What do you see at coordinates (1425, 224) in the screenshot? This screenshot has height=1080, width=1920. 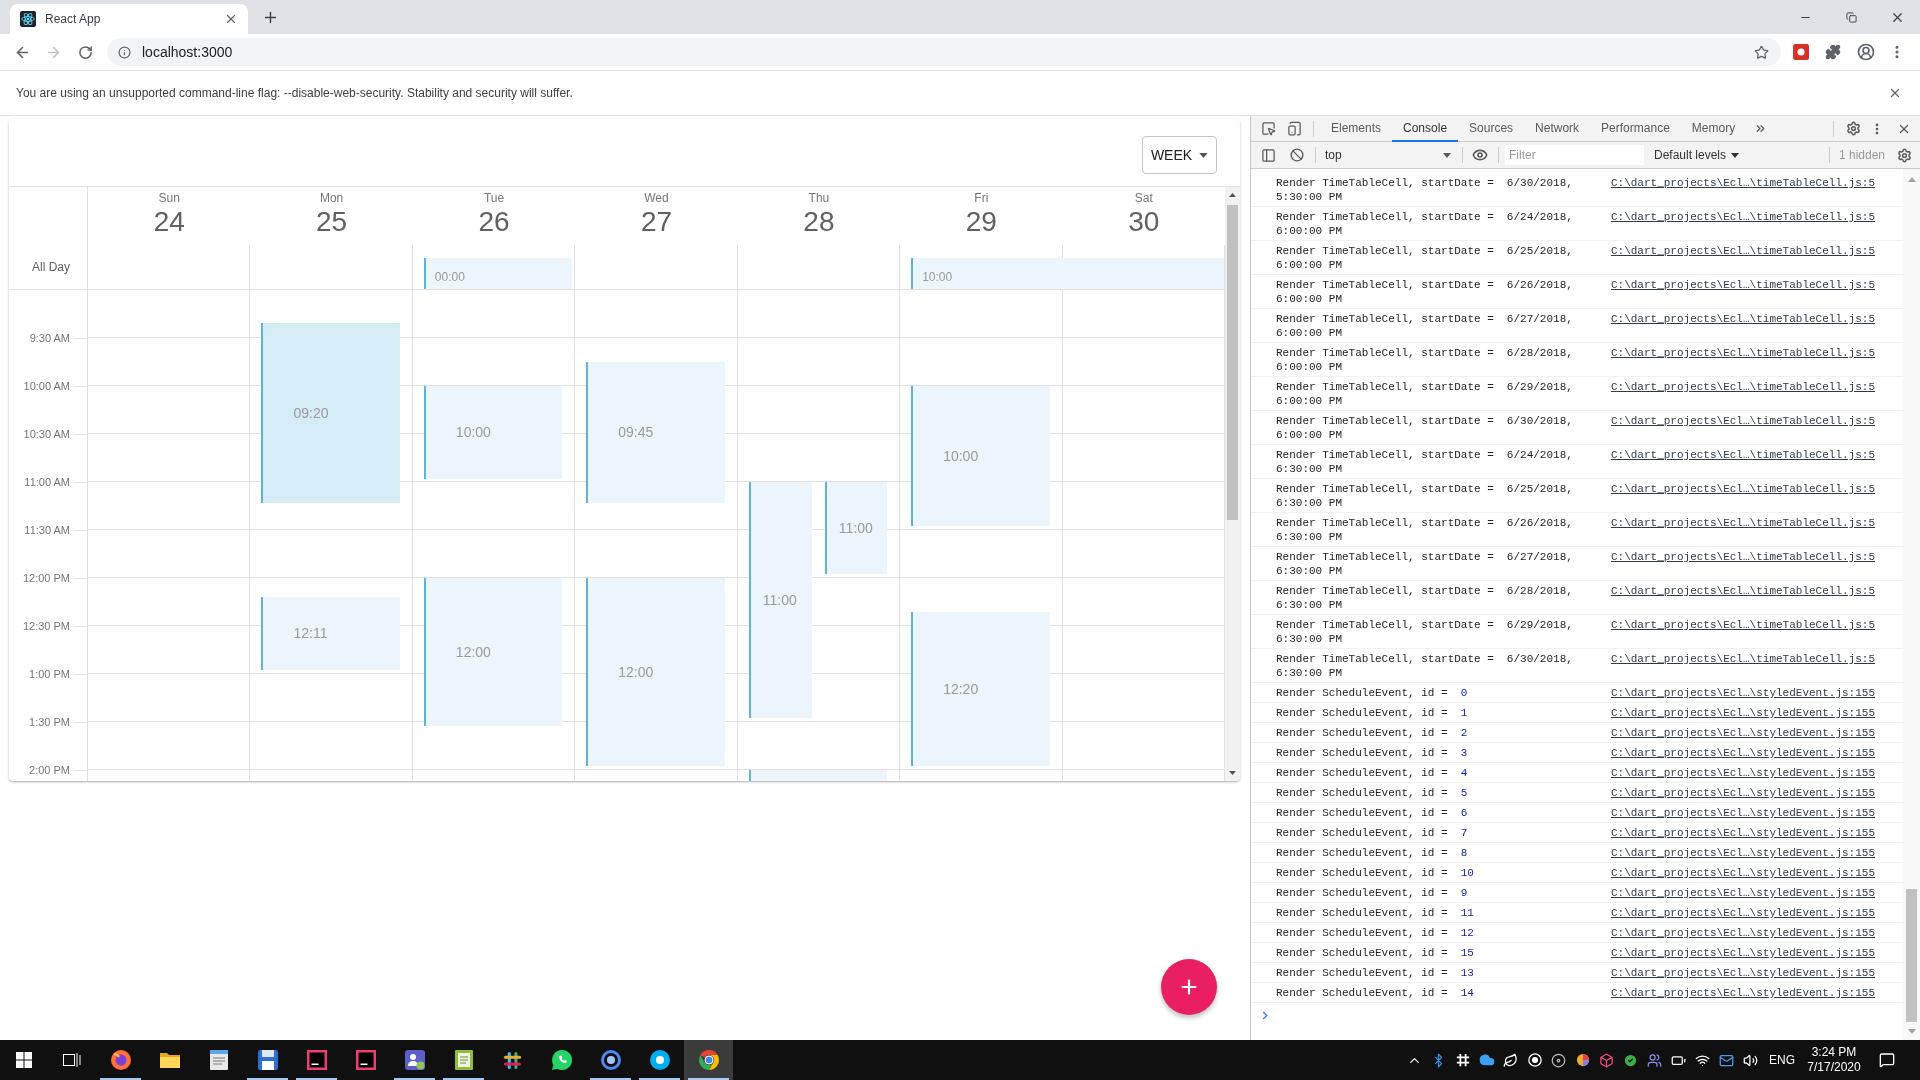 I see `log-message: Render TimeTableCell, startDate = 6/24/2018, 6:00:00 PM` at bounding box center [1425, 224].